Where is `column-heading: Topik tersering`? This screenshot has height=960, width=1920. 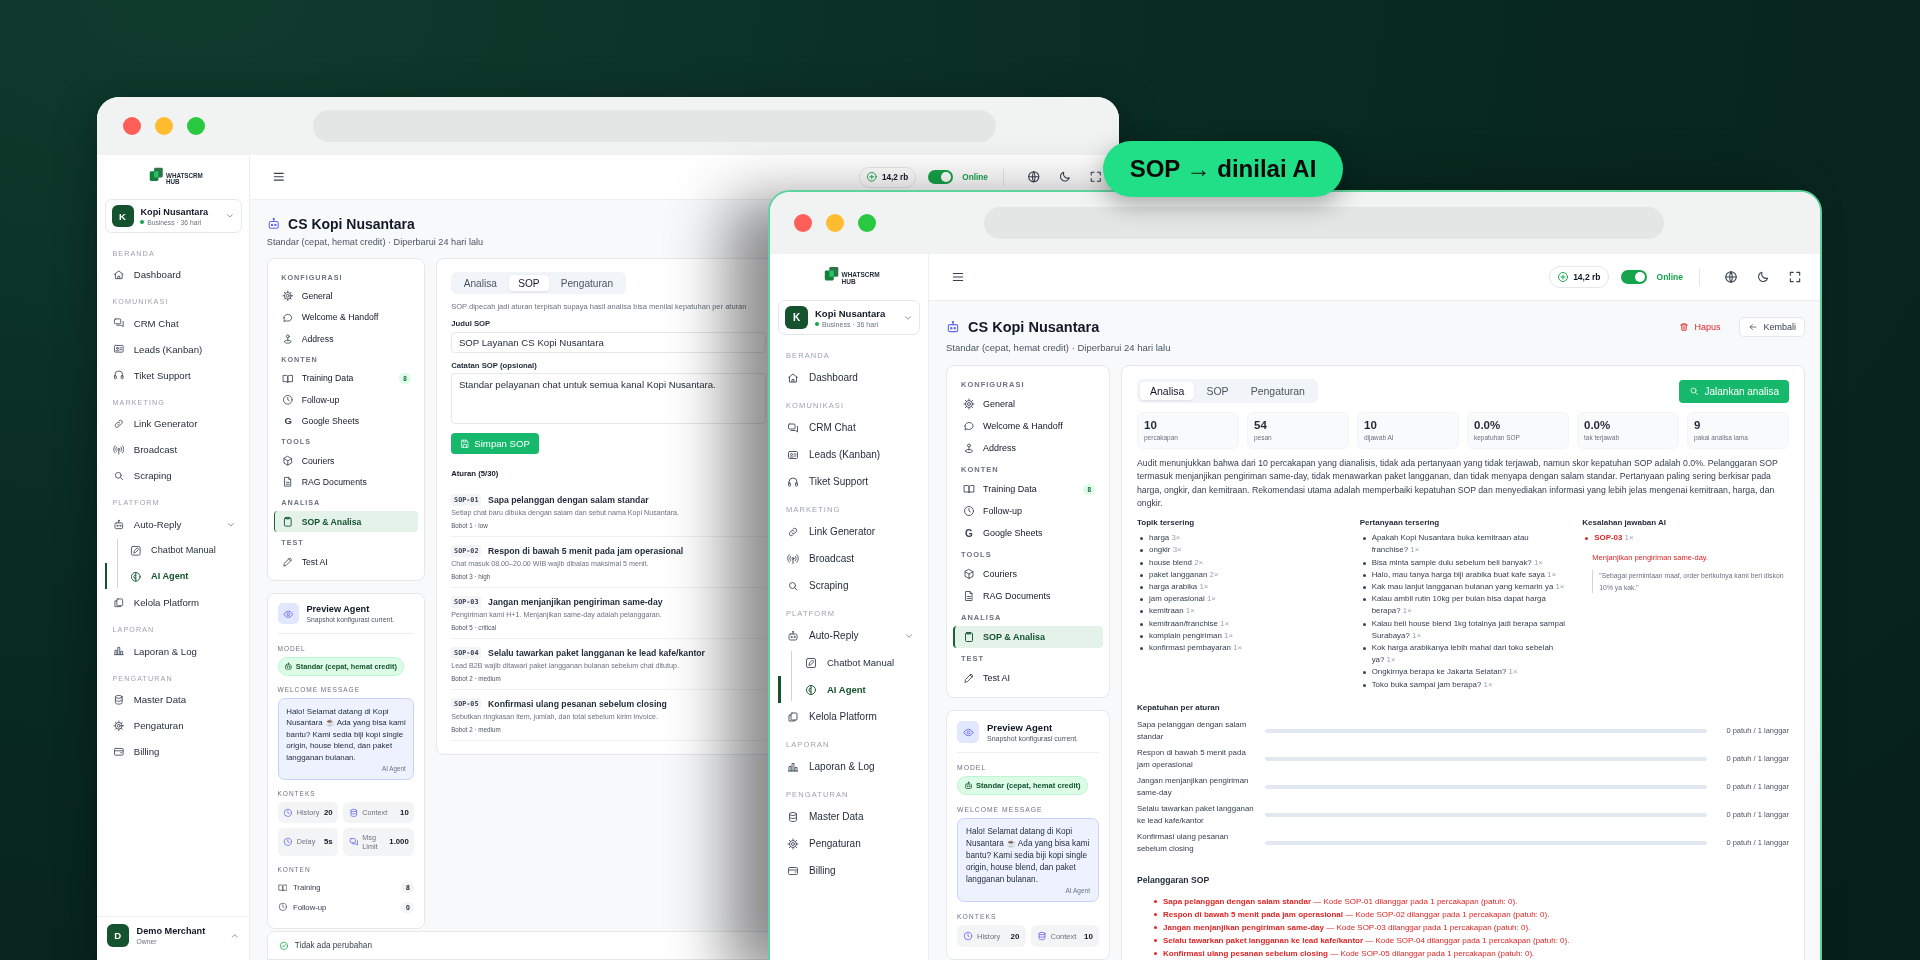 column-heading: Topik tersering is located at coordinates (1166, 523).